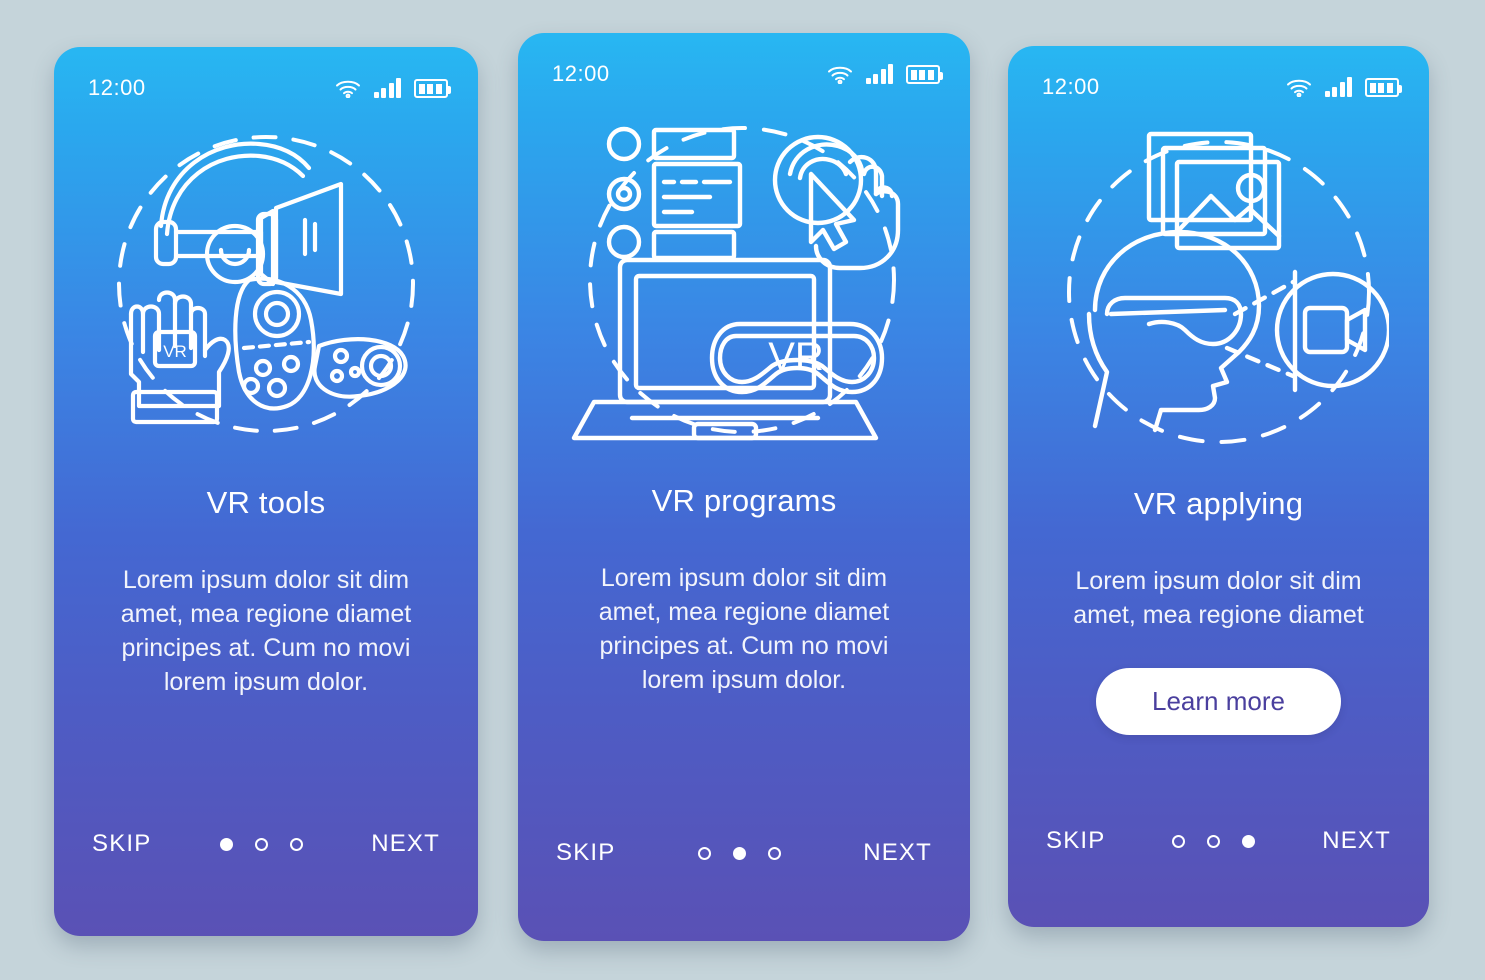  What do you see at coordinates (175, 351) in the screenshot?
I see `glove-vr-label: VR` at bounding box center [175, 351].